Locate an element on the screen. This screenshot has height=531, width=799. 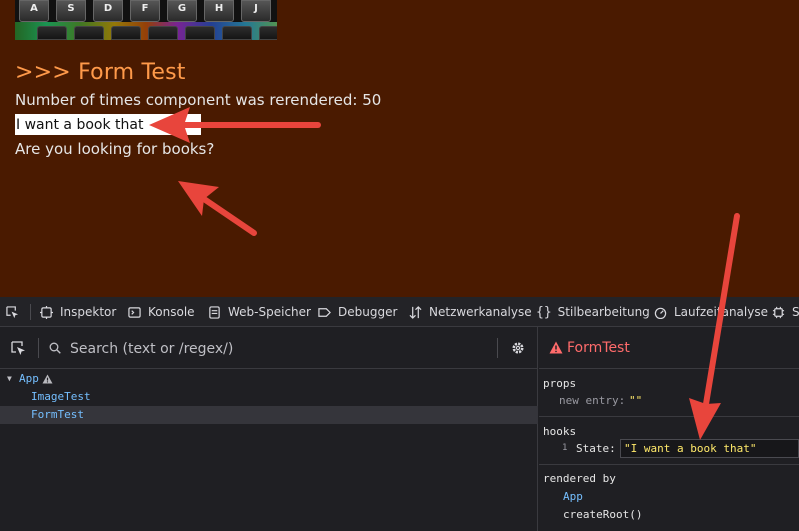
gear-icon is located at coordinates (518, 348).